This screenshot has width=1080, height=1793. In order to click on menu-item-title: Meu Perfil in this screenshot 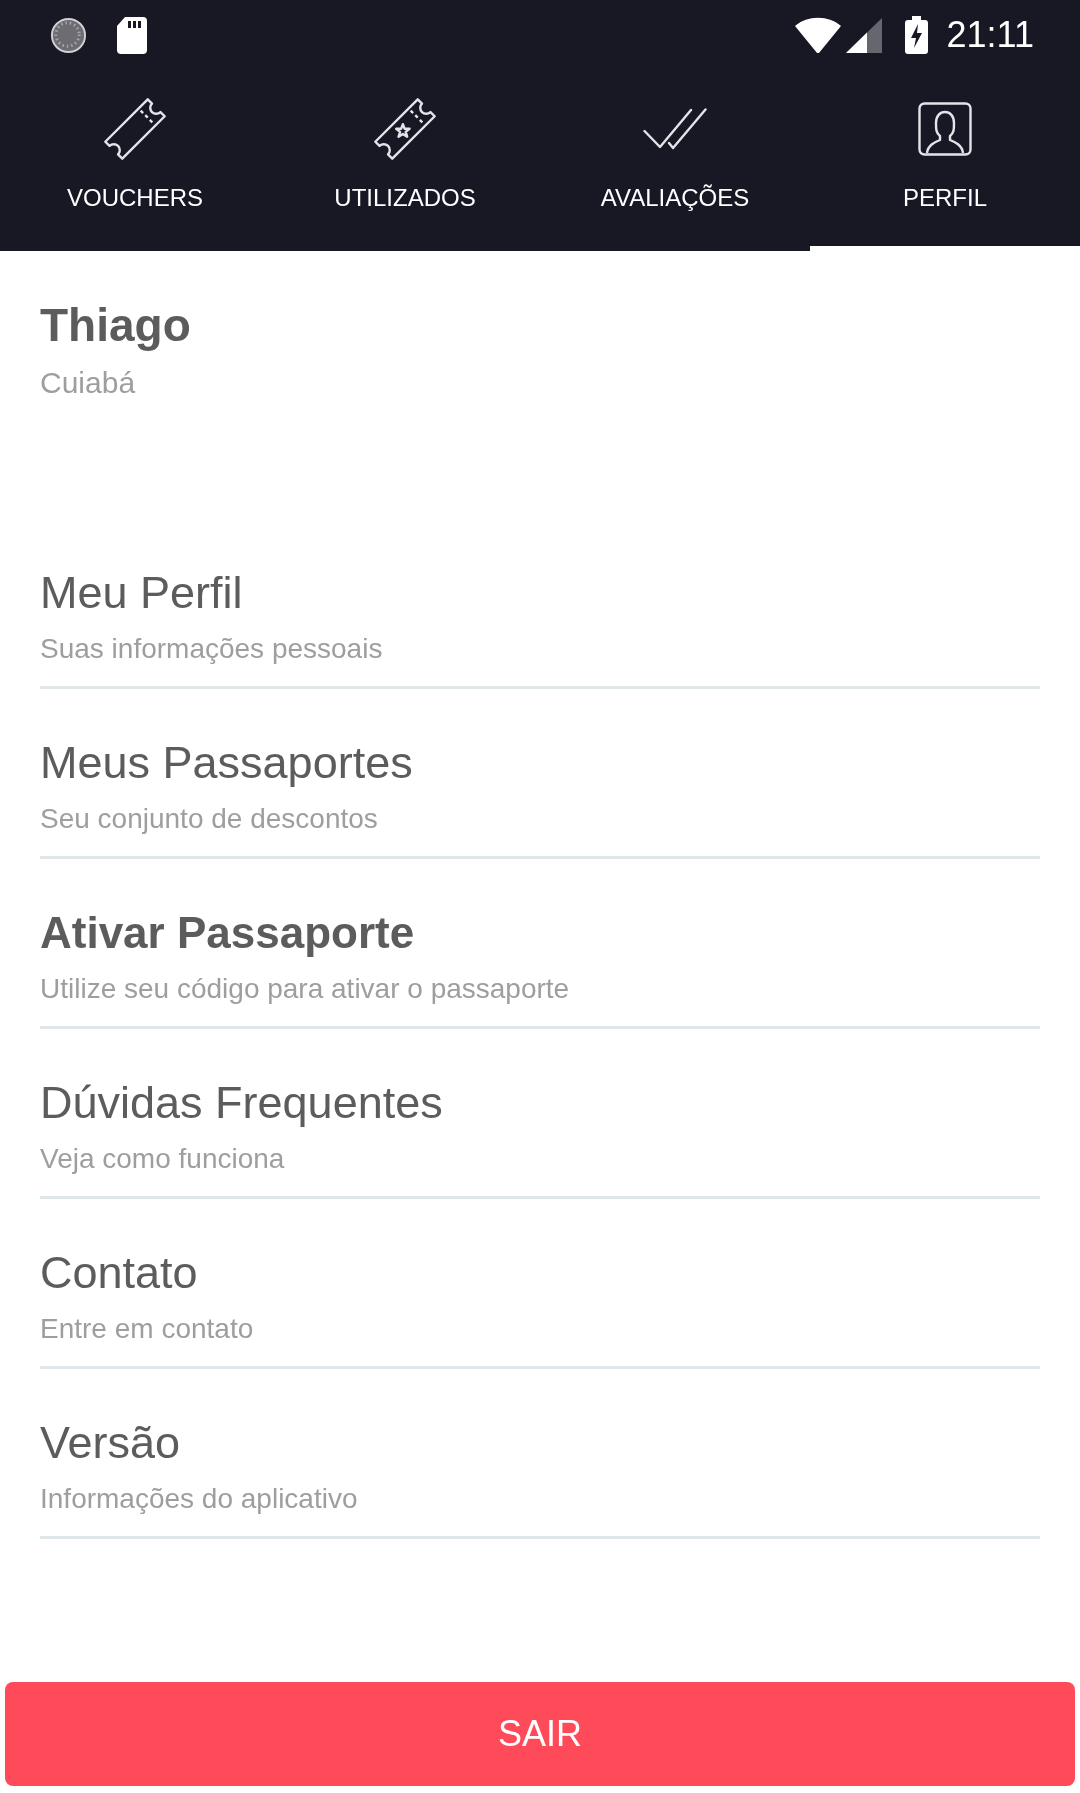, I will do `click(142, 593)`.